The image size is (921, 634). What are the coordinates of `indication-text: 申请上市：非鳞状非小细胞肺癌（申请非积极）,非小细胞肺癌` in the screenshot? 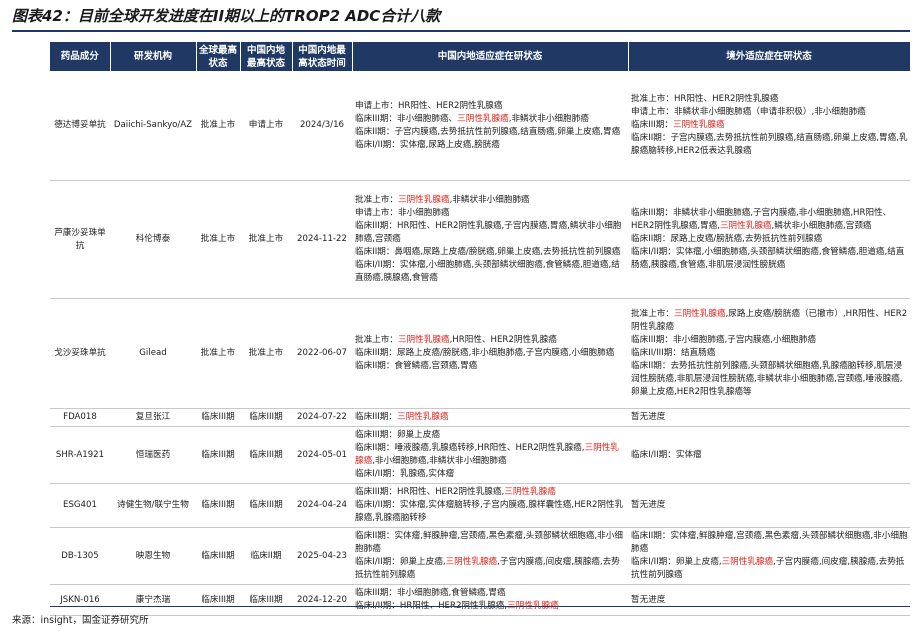 It's located at (748, 112).